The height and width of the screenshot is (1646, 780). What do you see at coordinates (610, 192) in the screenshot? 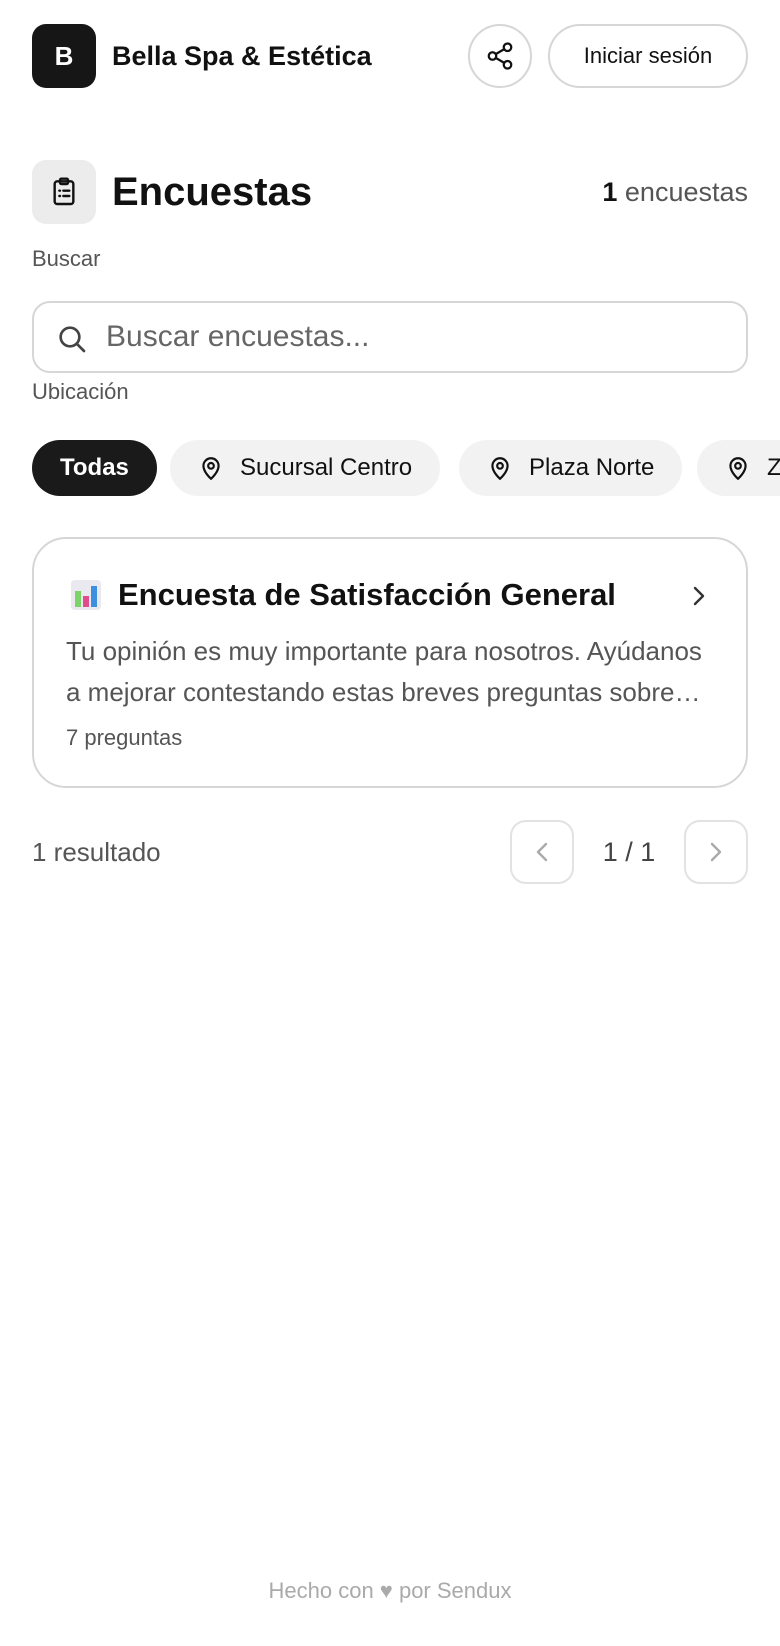
I see `survey-count-number: 1` at bounding box center [610, 192].